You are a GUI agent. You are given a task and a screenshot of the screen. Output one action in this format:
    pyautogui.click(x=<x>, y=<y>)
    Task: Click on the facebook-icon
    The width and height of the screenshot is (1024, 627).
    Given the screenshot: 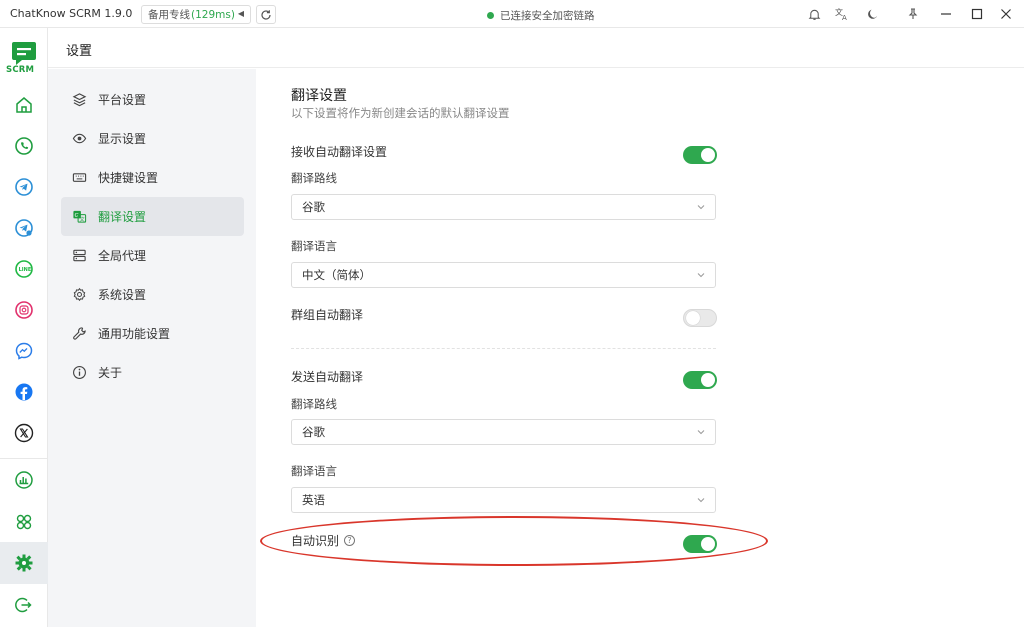 What is the action you would take?
    pyautogui.click(x=24, y=392)
    